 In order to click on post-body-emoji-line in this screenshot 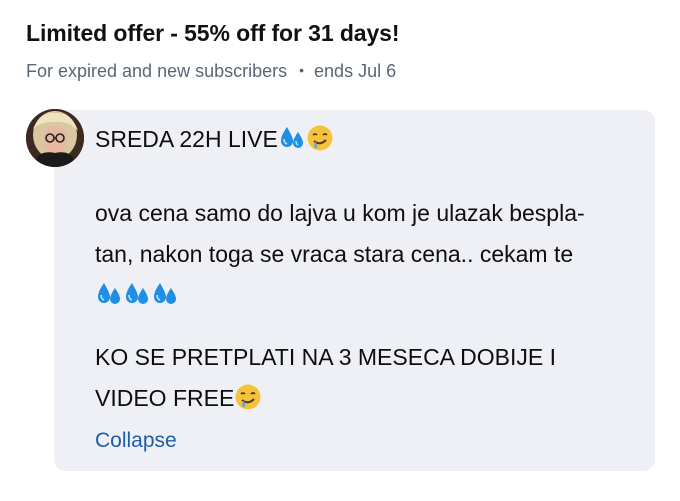, I will do `click(367, 295)`.